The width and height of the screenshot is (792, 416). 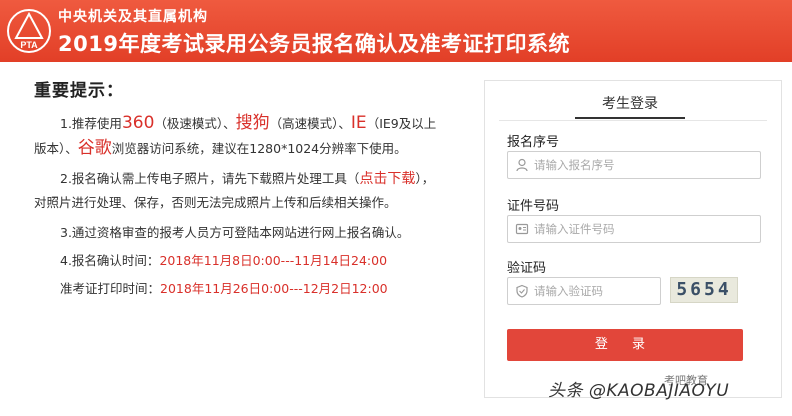 What do you see at coordinates (644, 229) in the screenshot?
I see `id-number-input` at bounding box center [644, 229].